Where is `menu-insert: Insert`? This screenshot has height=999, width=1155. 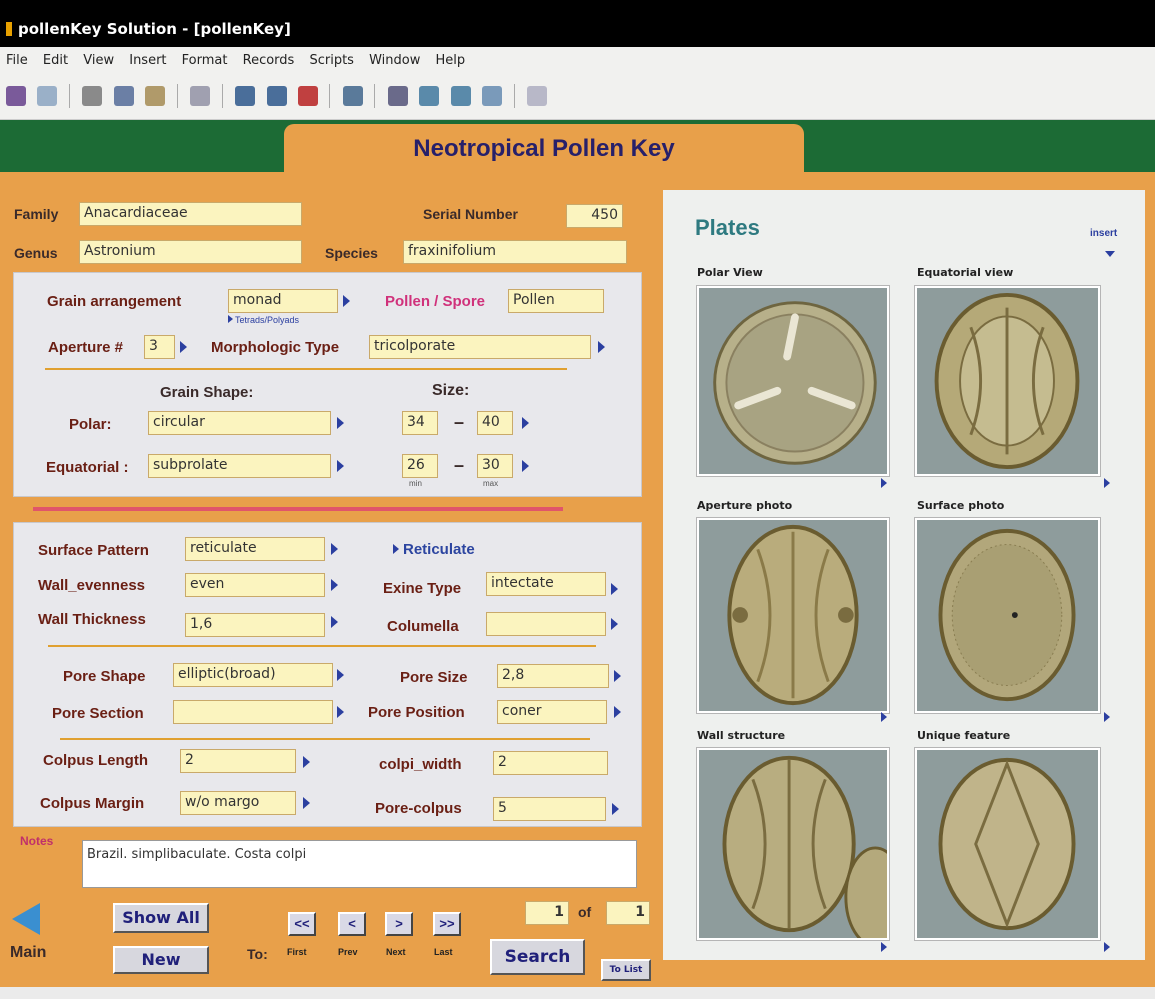 menu-insert: Insert is located at coordinates (147, 60).